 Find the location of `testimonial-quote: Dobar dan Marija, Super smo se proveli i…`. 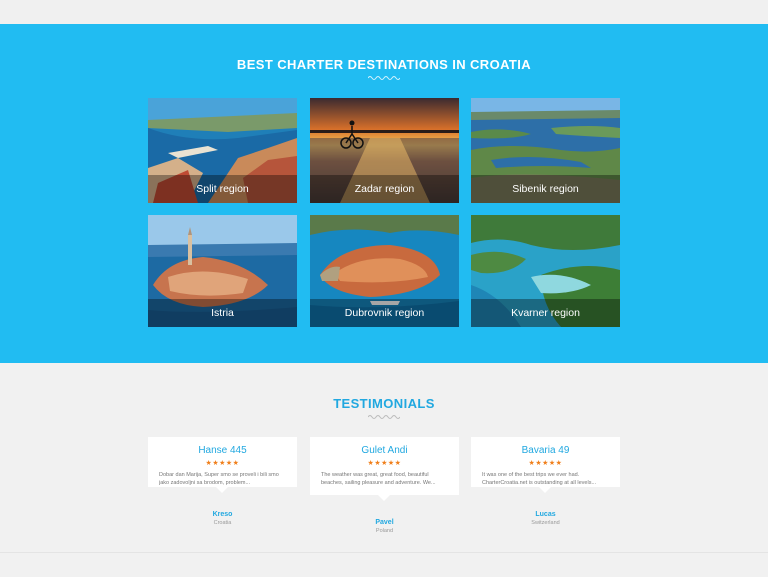

testimonial-quote: Dobar dan Marija, Super smo se proveli i… is located at coordinates (219, 479).